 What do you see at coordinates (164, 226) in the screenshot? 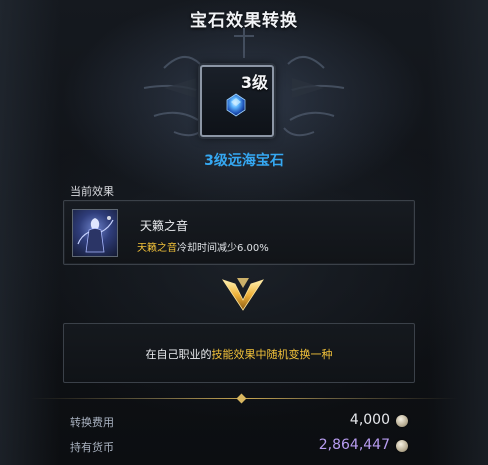
I see `effect-name: 天籁之音` at bounding box center [164, 226].